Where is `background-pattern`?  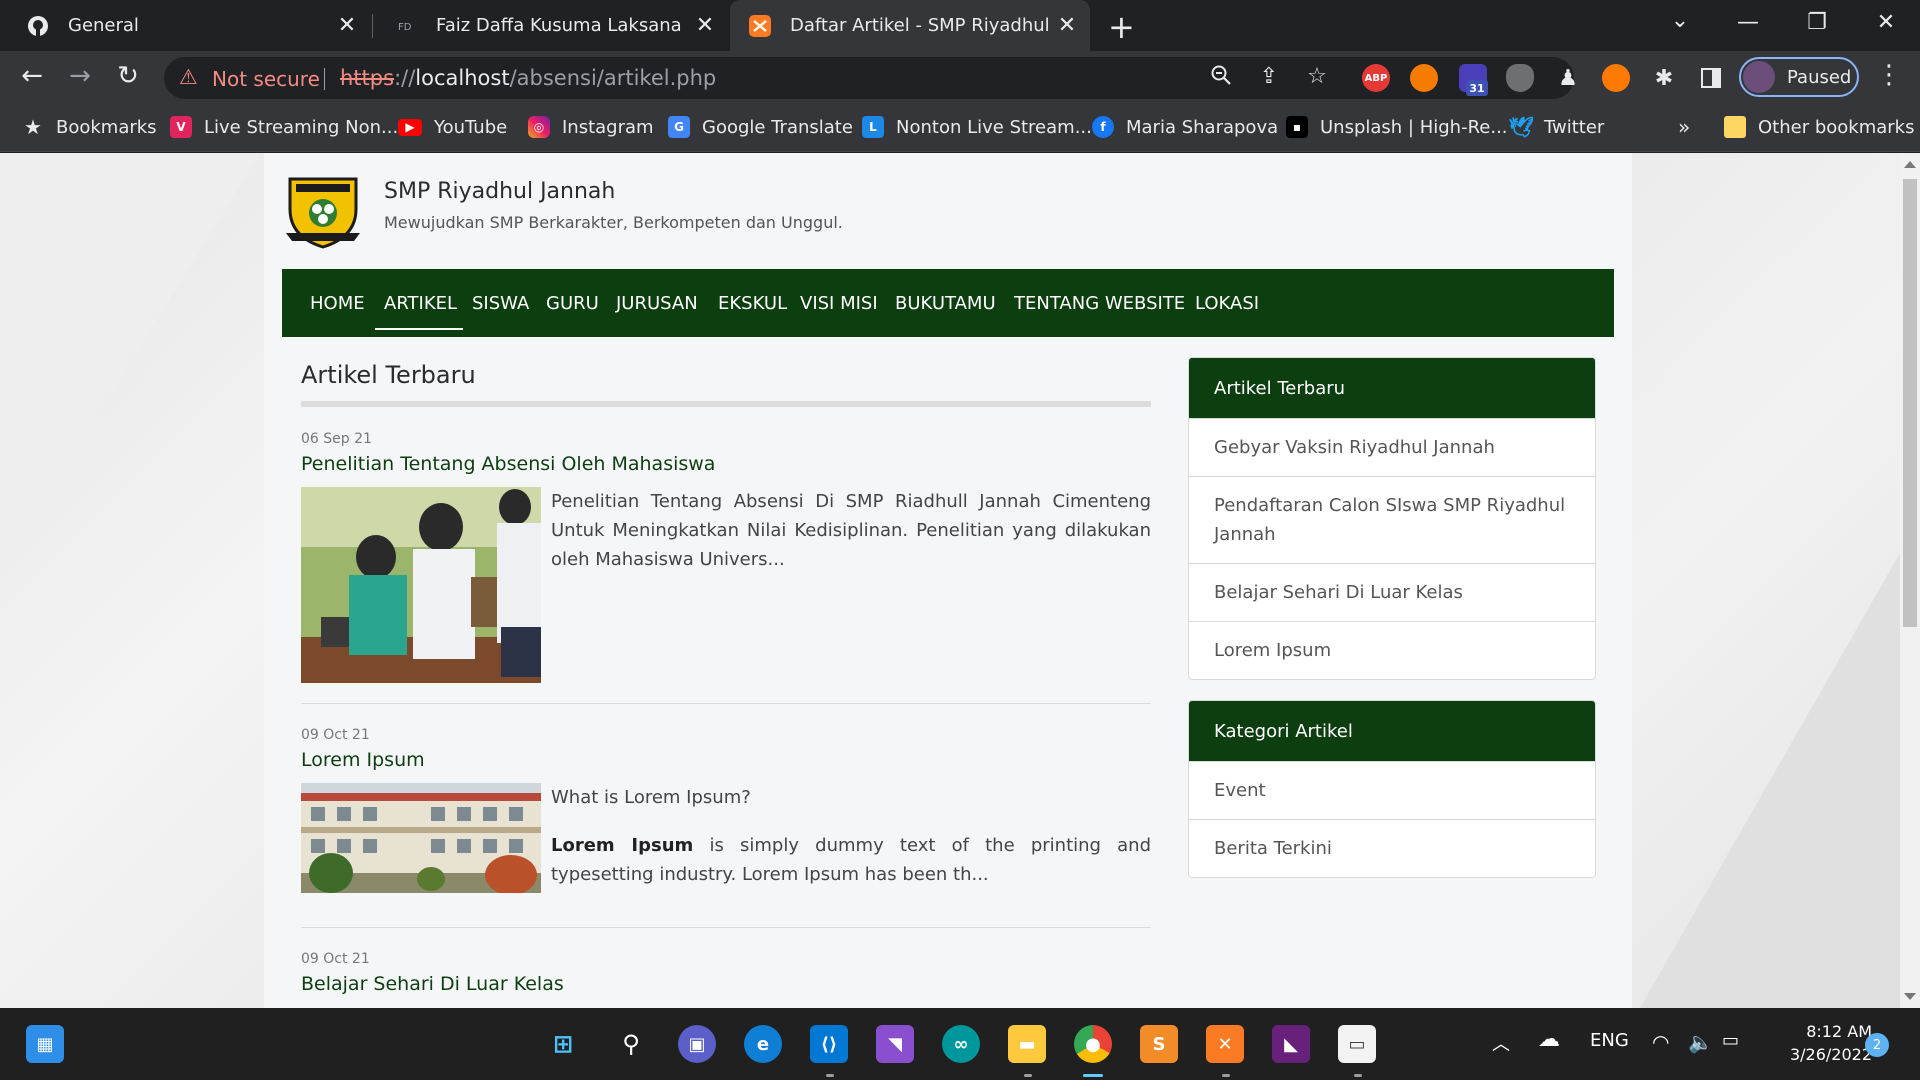 background-pattern is located at coordinates (130, 363).